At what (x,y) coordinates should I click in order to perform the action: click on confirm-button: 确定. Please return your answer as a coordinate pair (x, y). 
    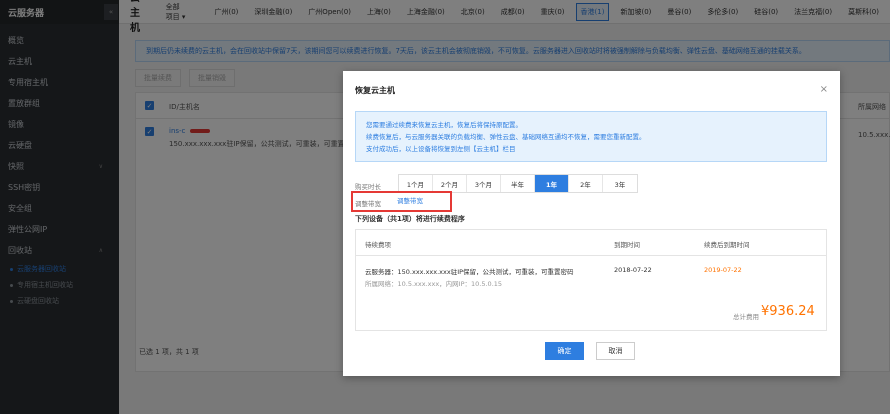
    Looking at the image, I should click on (564, 351).